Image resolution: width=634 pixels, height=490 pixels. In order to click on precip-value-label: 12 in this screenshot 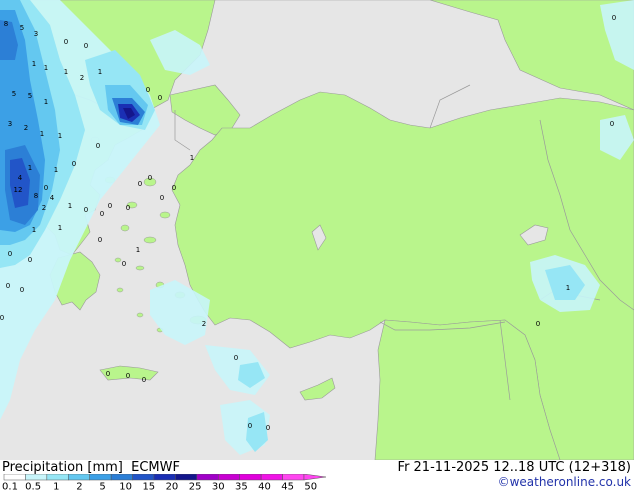, I will do `click(18, 190)`.